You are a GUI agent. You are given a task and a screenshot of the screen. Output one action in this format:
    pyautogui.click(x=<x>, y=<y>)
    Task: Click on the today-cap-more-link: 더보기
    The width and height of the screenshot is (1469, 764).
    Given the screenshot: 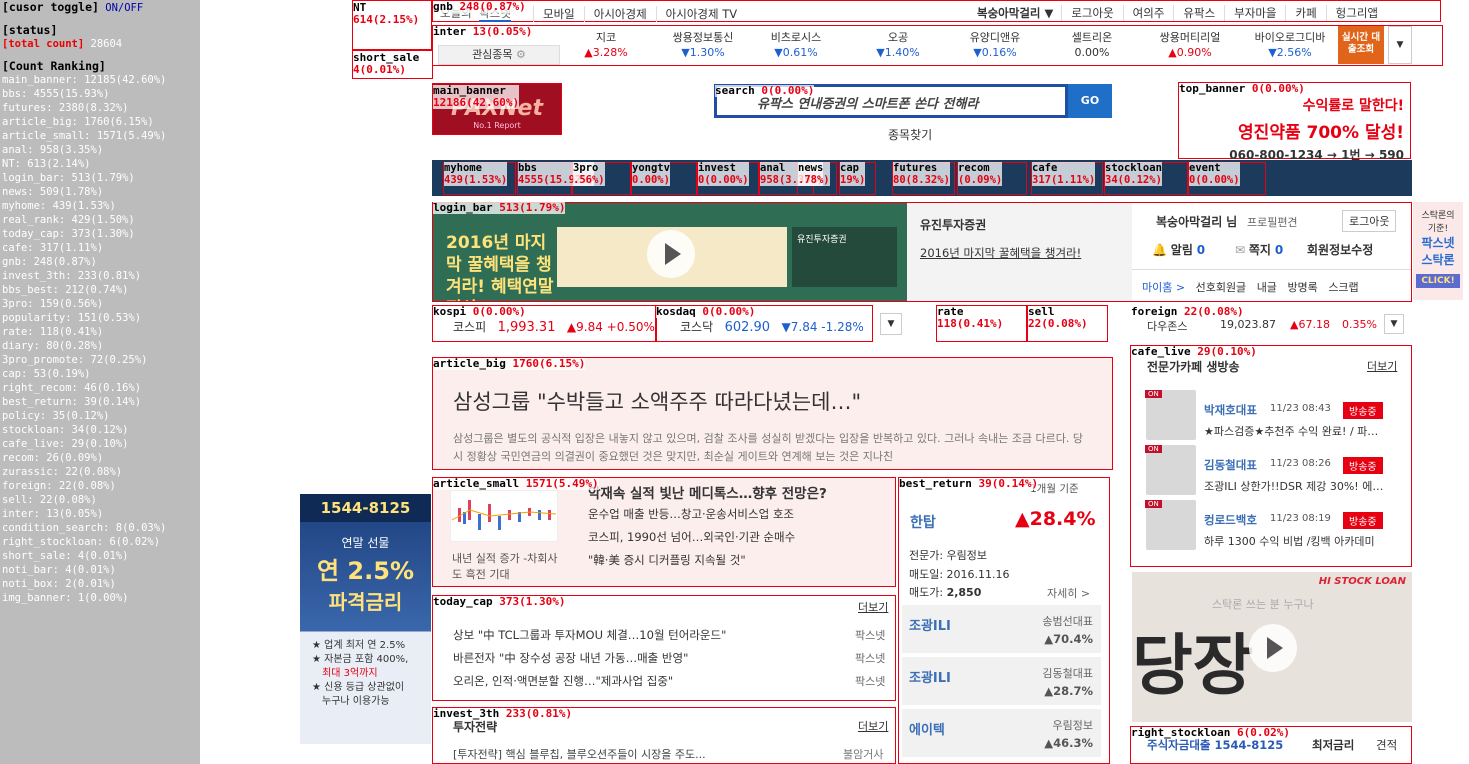 What is the action you would take?
    pyautogui.click(x=873, y=607)
    